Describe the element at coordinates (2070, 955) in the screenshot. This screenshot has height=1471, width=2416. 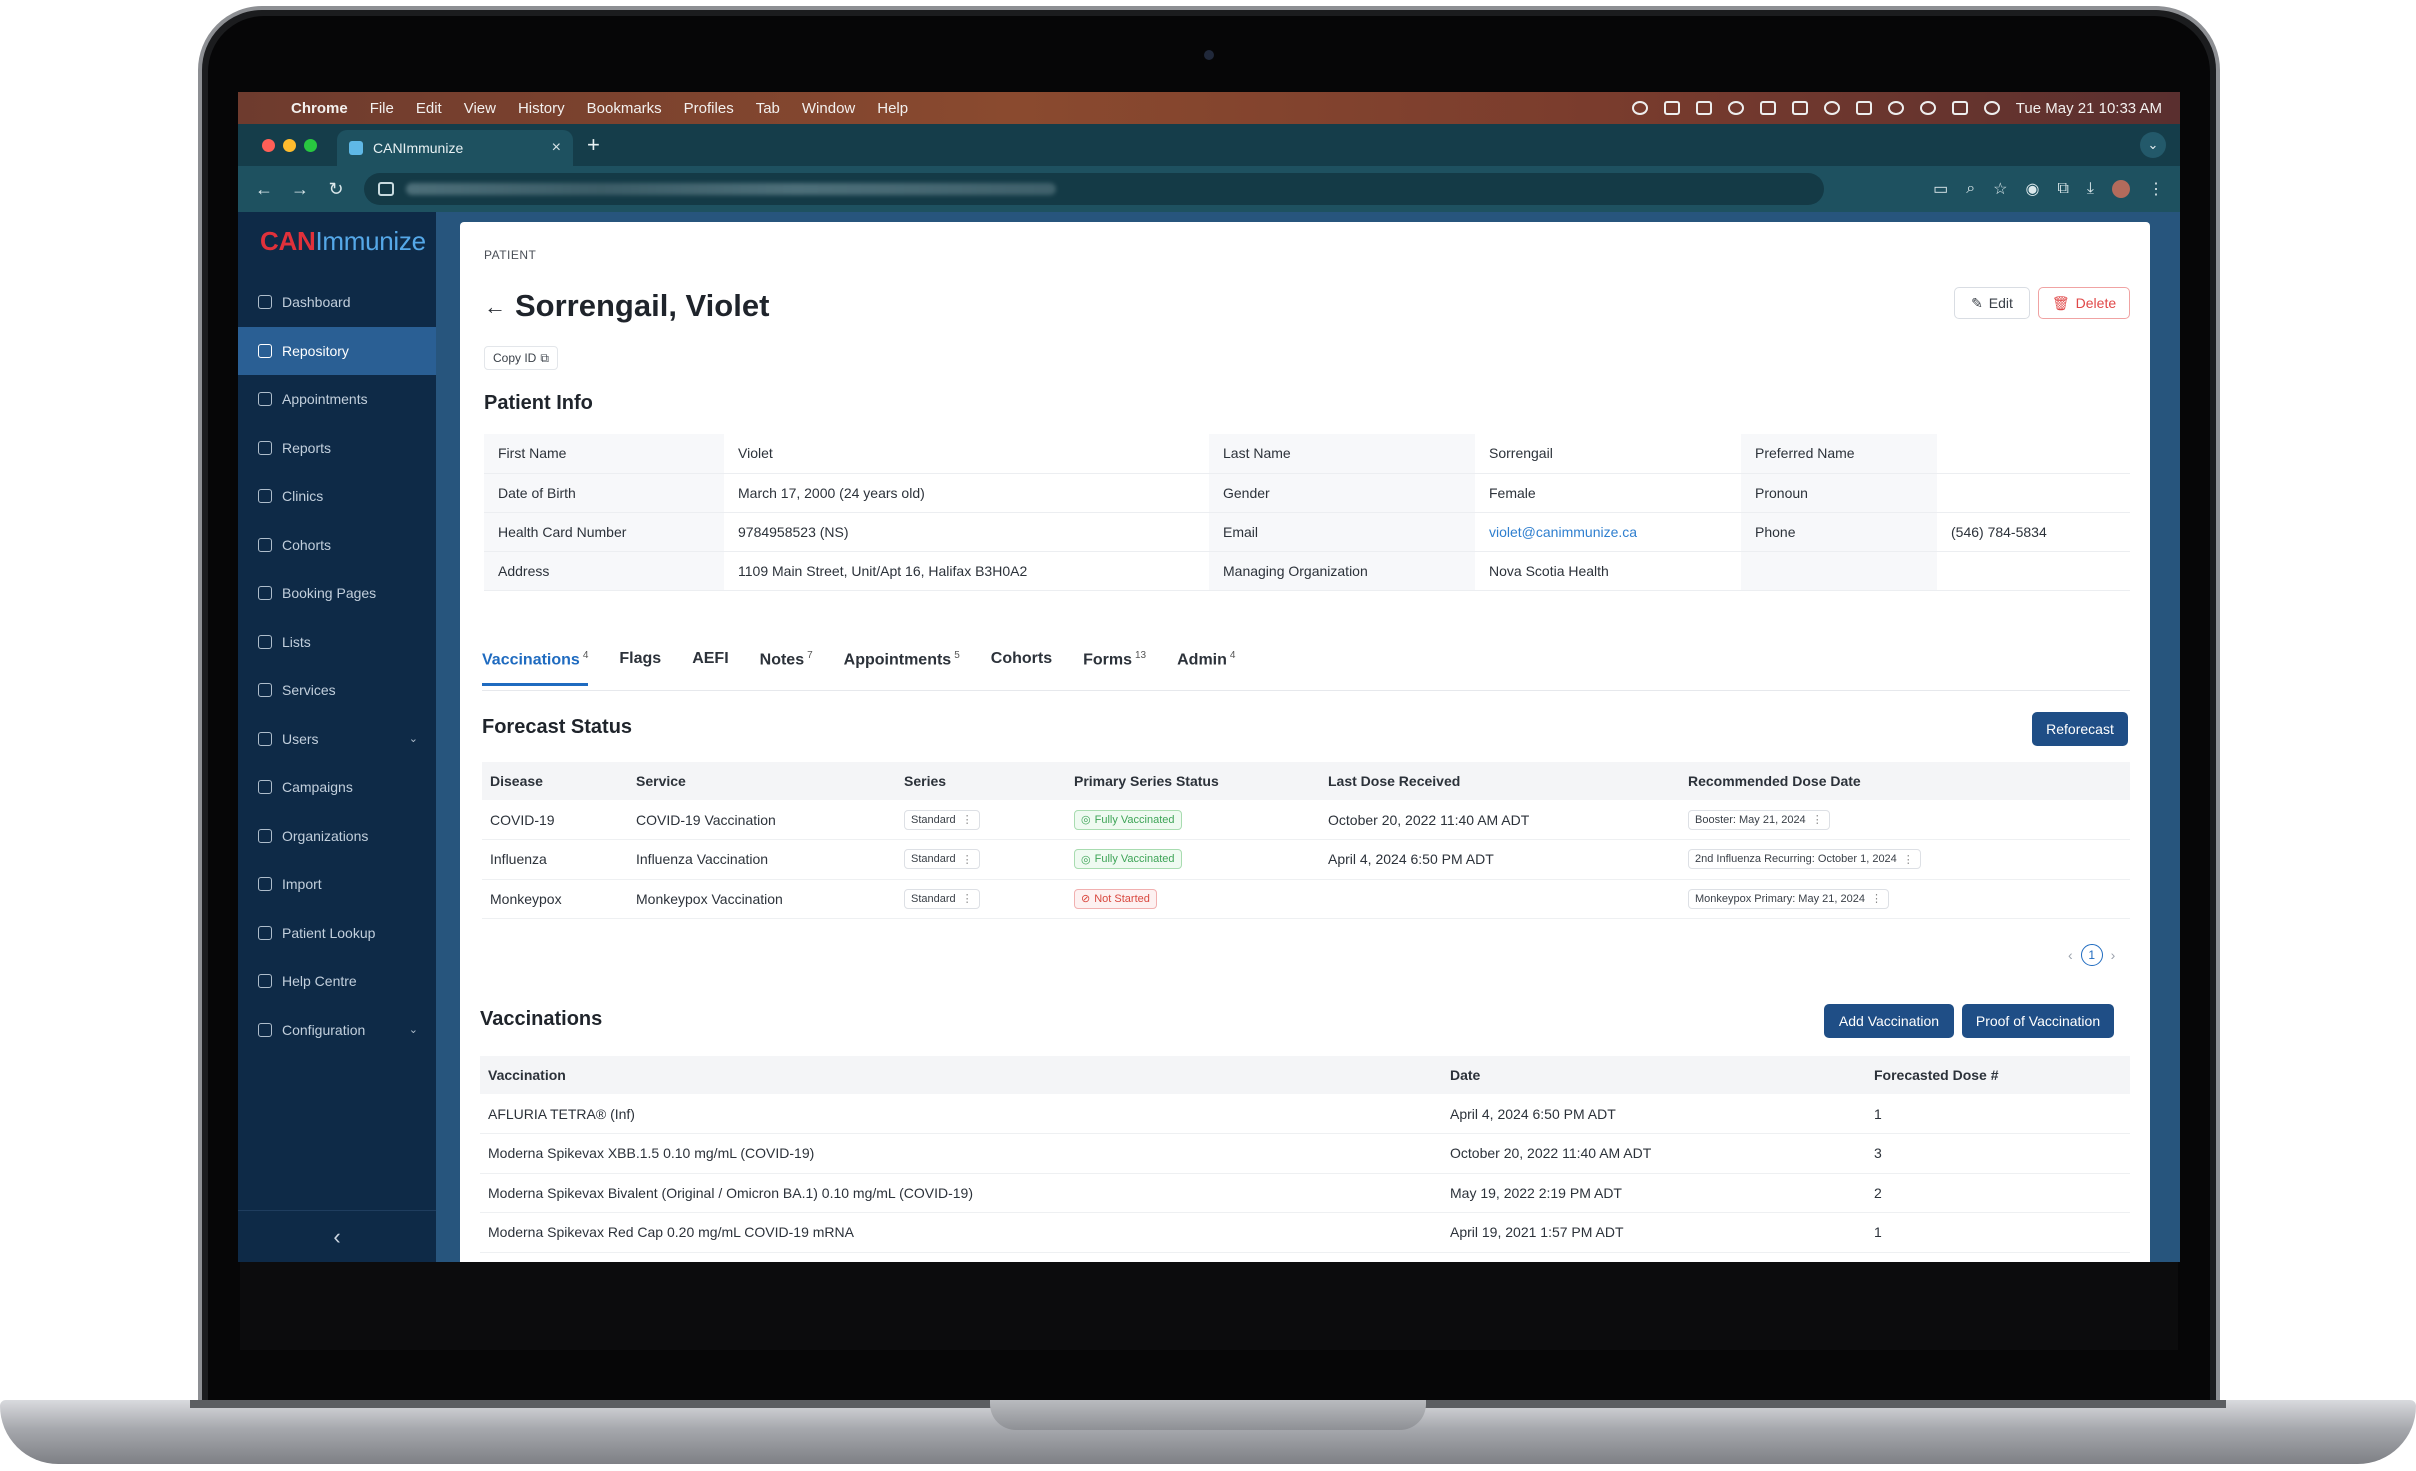
I see `chevron-left-icon: ‹` at that location.